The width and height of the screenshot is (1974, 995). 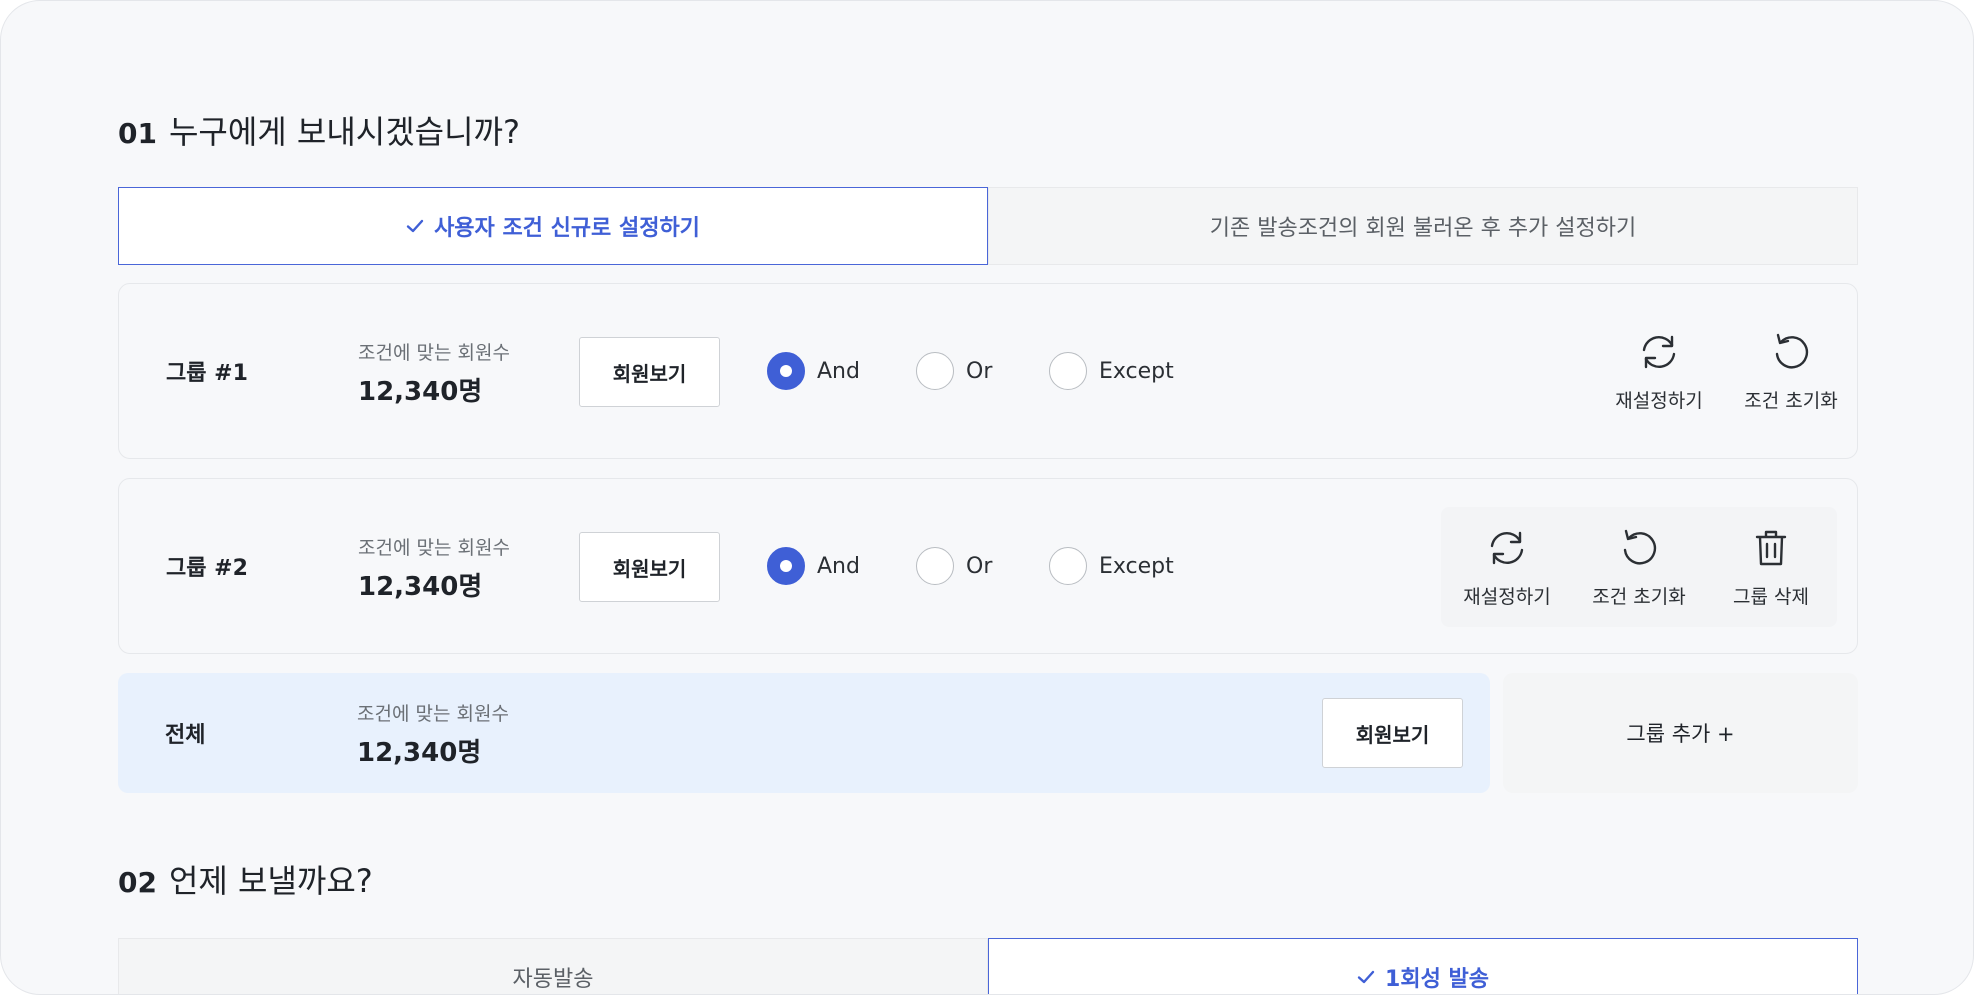 I want to click on seg-option-label: 기존 발송조건의 회원 불러온 후 추가 설정하기, so click(x=1423, y=228).